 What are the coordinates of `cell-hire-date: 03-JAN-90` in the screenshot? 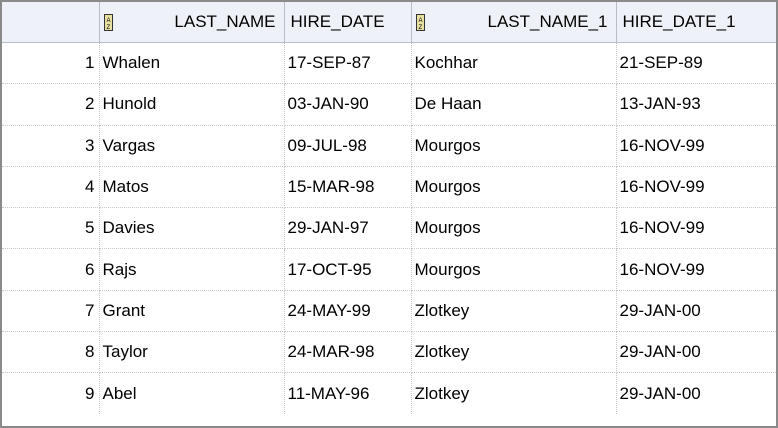 It's located at (348, 104).